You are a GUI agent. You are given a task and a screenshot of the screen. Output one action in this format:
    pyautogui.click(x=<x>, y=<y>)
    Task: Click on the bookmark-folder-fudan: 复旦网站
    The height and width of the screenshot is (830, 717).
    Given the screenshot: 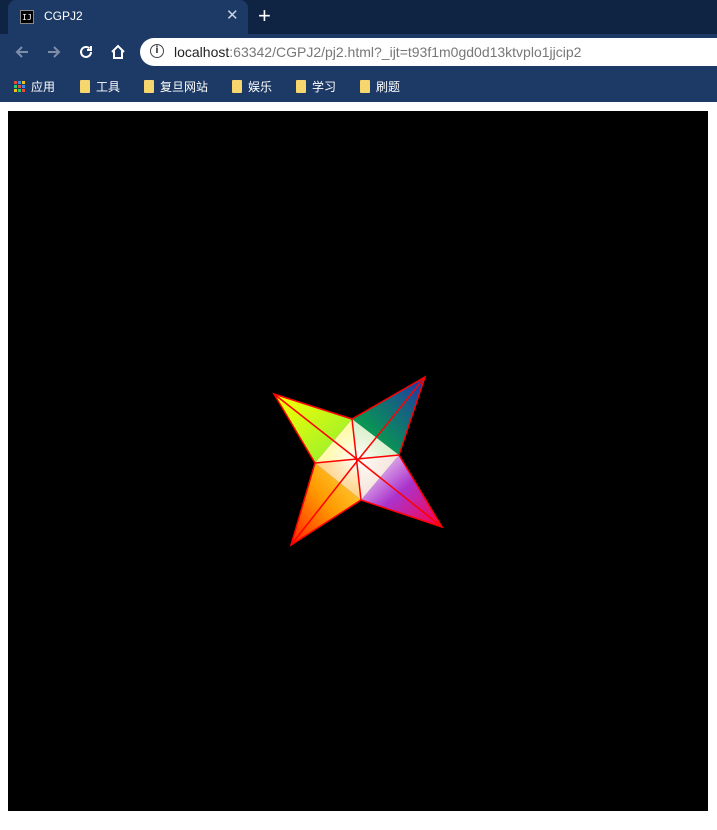 What is the action you would take?
    pyautogui.click(x=176, y=86)
    